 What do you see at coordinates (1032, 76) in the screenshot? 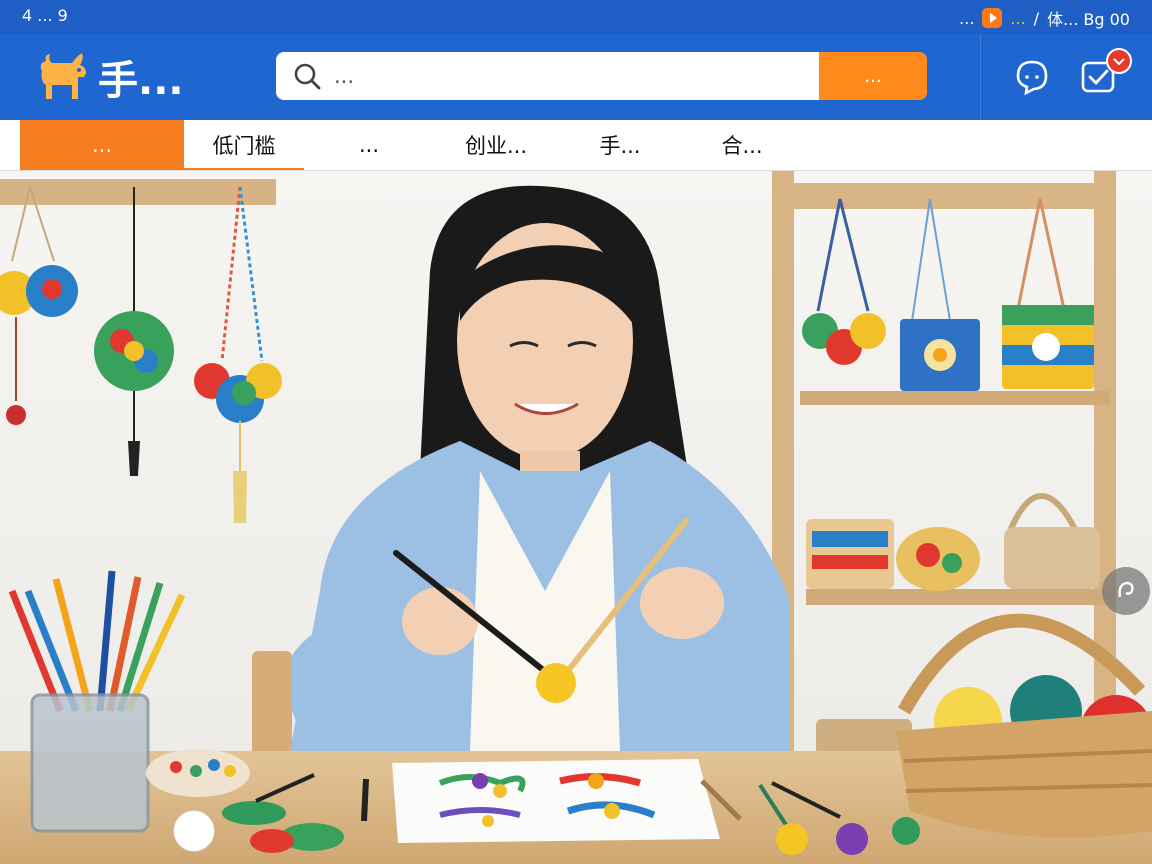
I see `chat-bubble-icon` at bounding box center [1032, 76].